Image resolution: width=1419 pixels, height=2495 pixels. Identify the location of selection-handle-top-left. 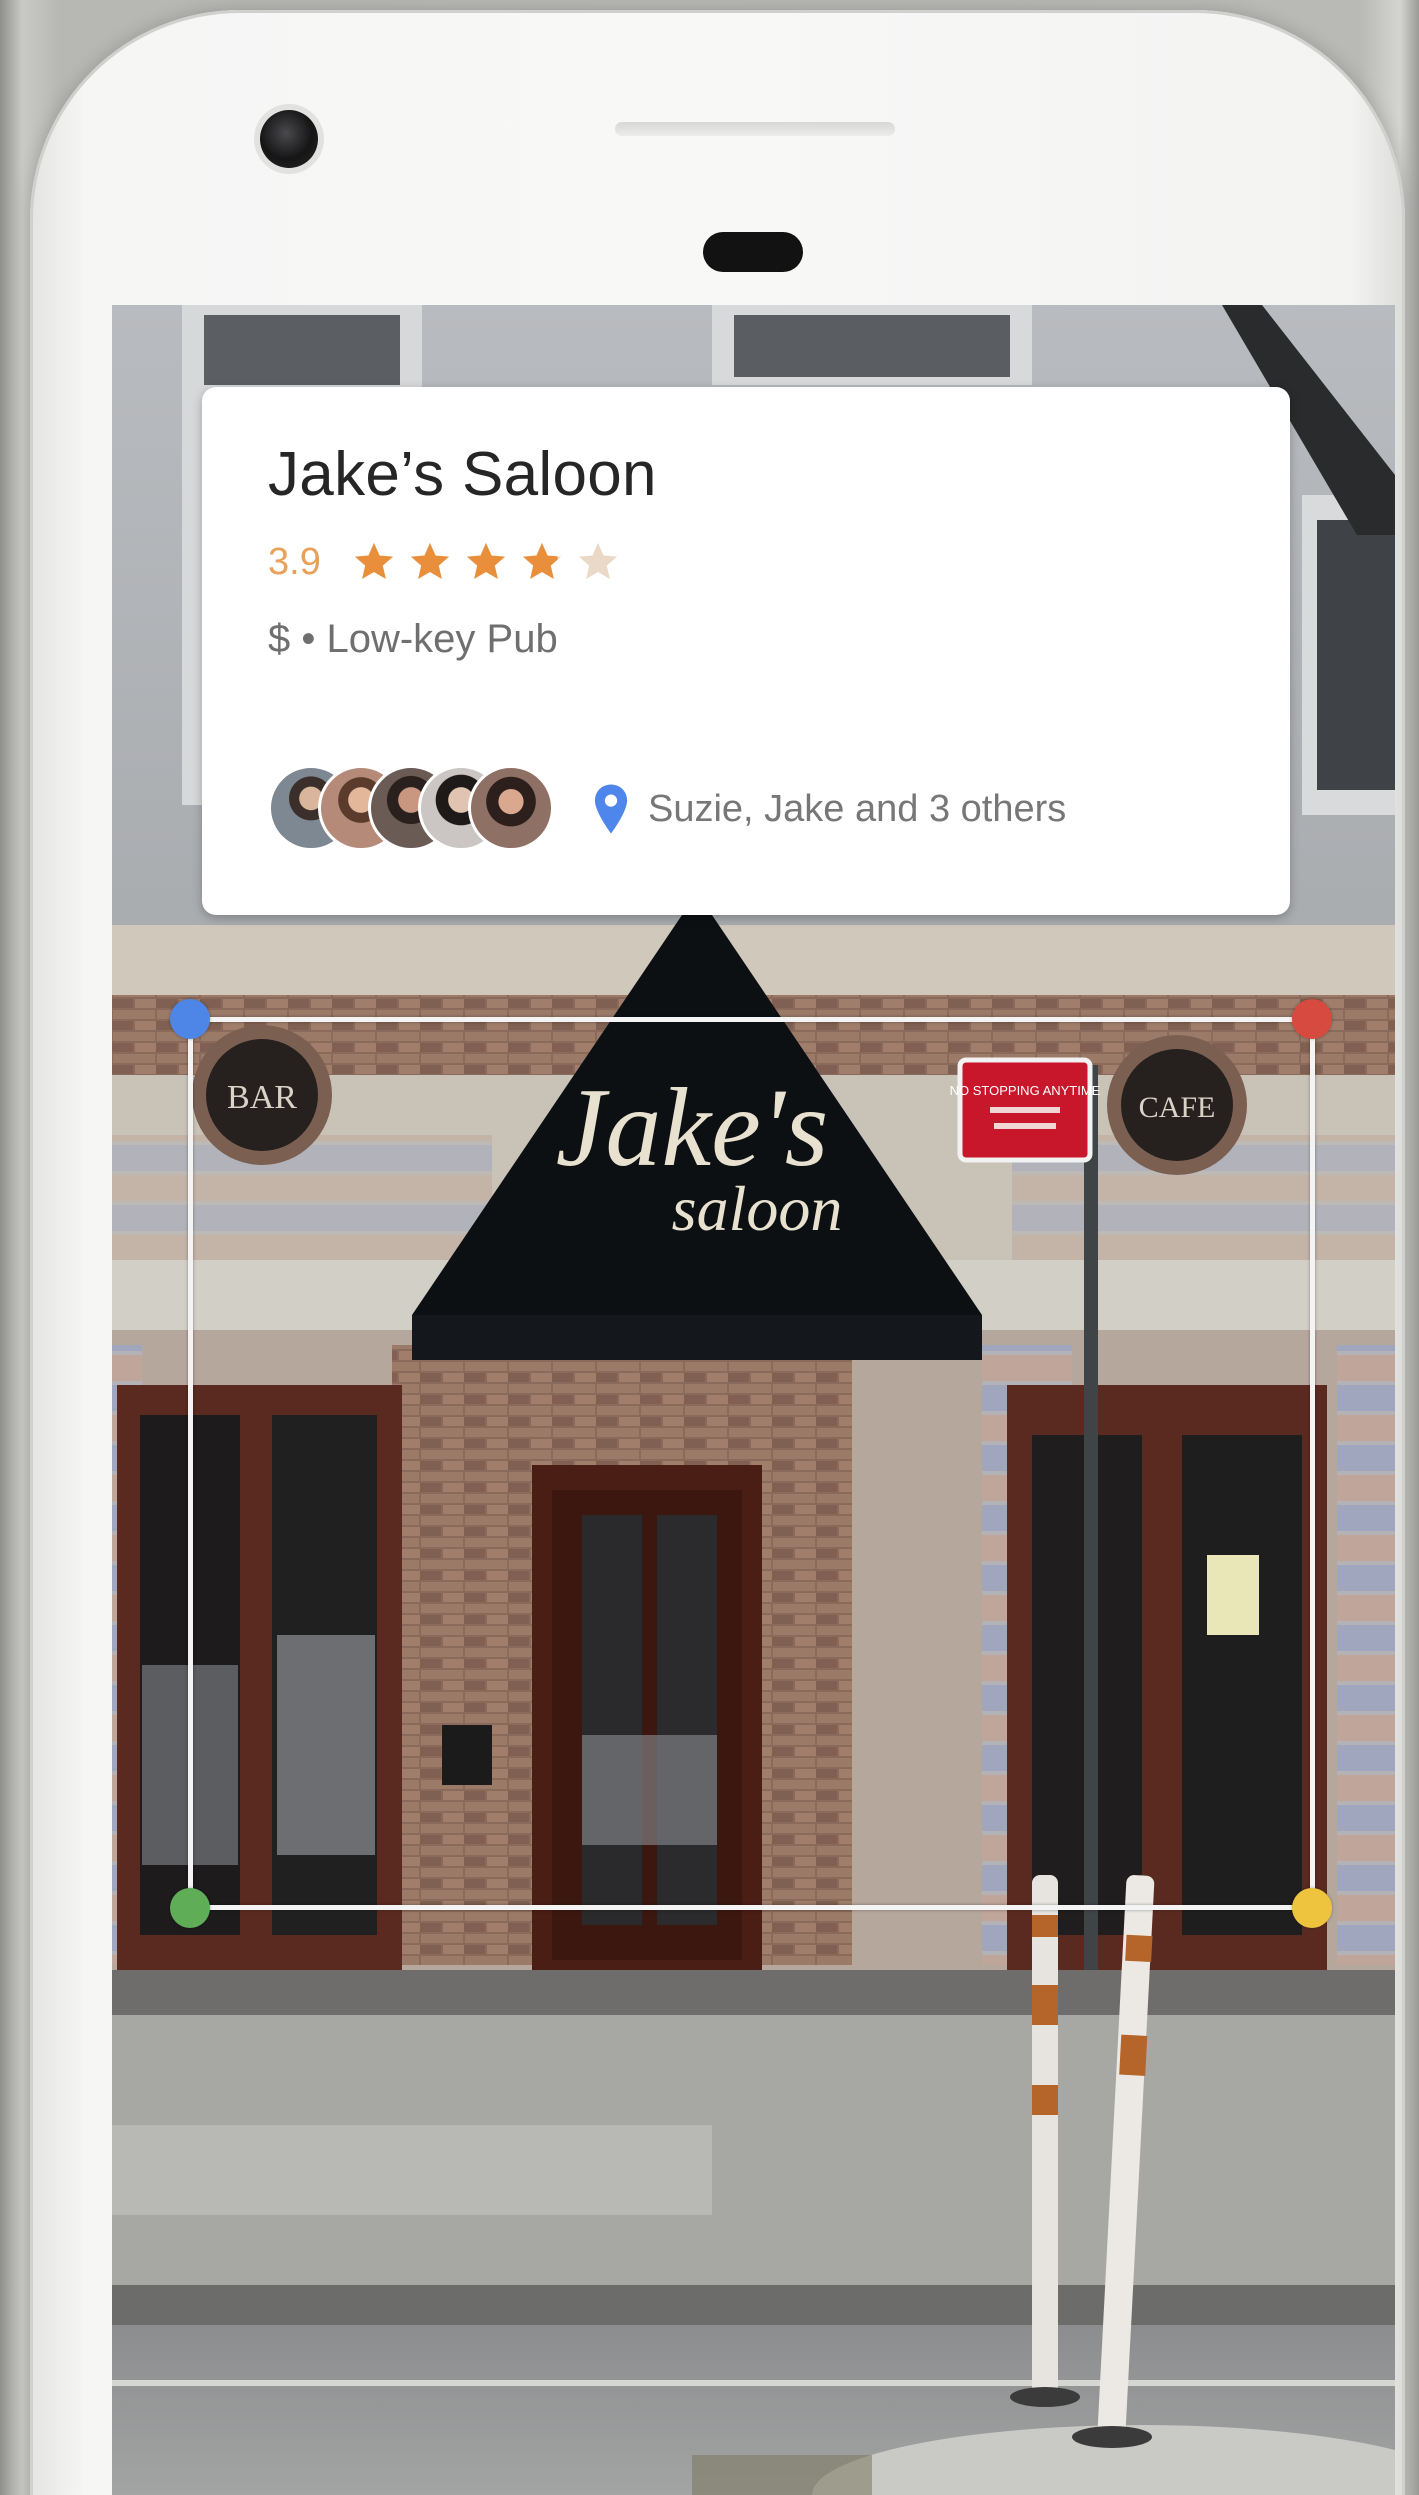
(190, 1019).